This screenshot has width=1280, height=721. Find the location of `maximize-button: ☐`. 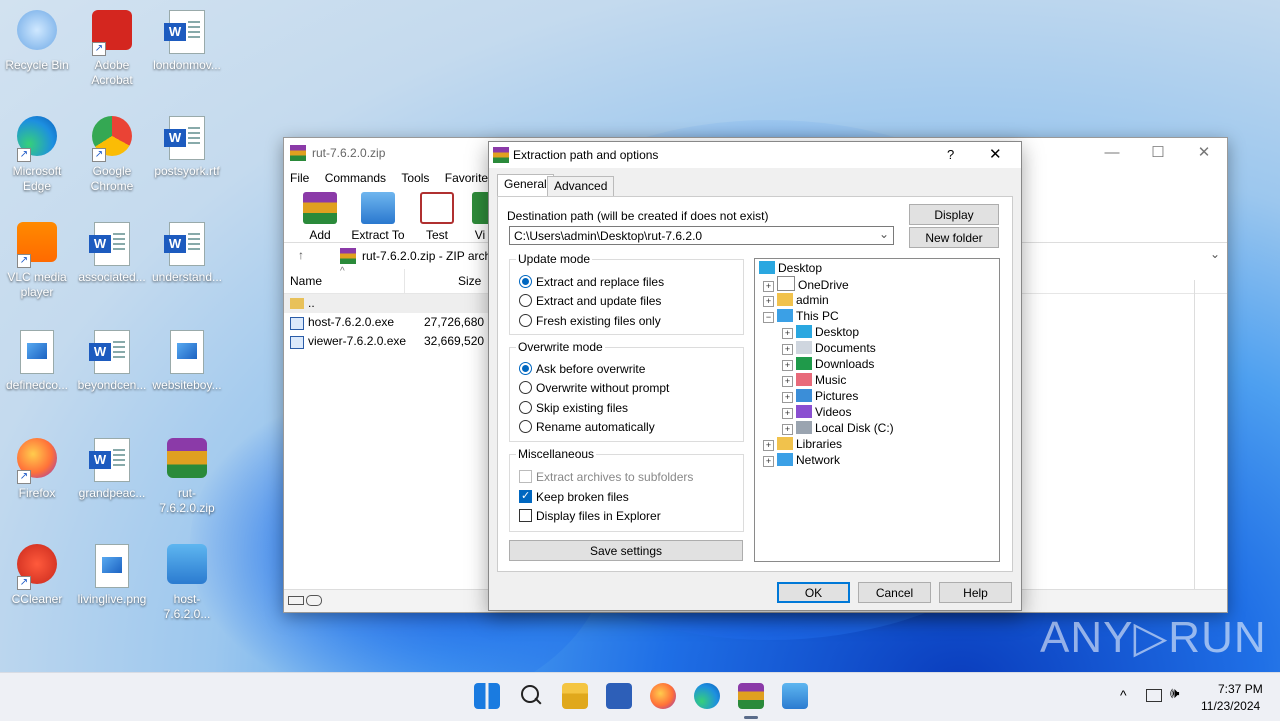

maximize-button: ☐ is located at coordinates (1158, 153).